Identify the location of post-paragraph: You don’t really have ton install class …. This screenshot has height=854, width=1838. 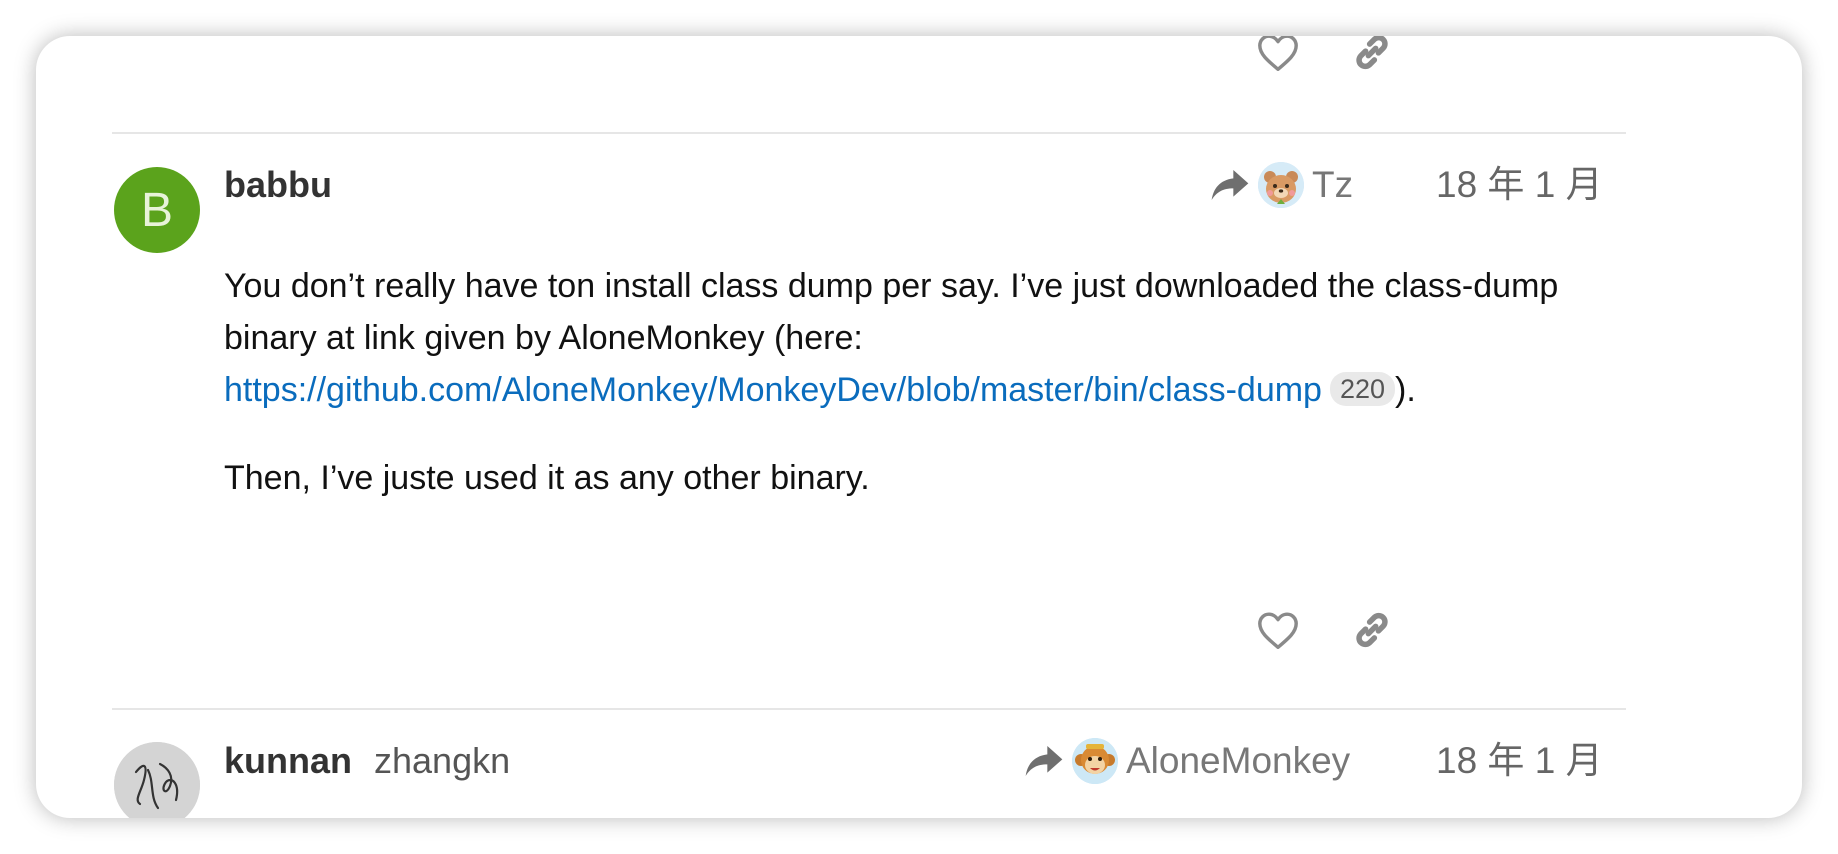
(934, 338).